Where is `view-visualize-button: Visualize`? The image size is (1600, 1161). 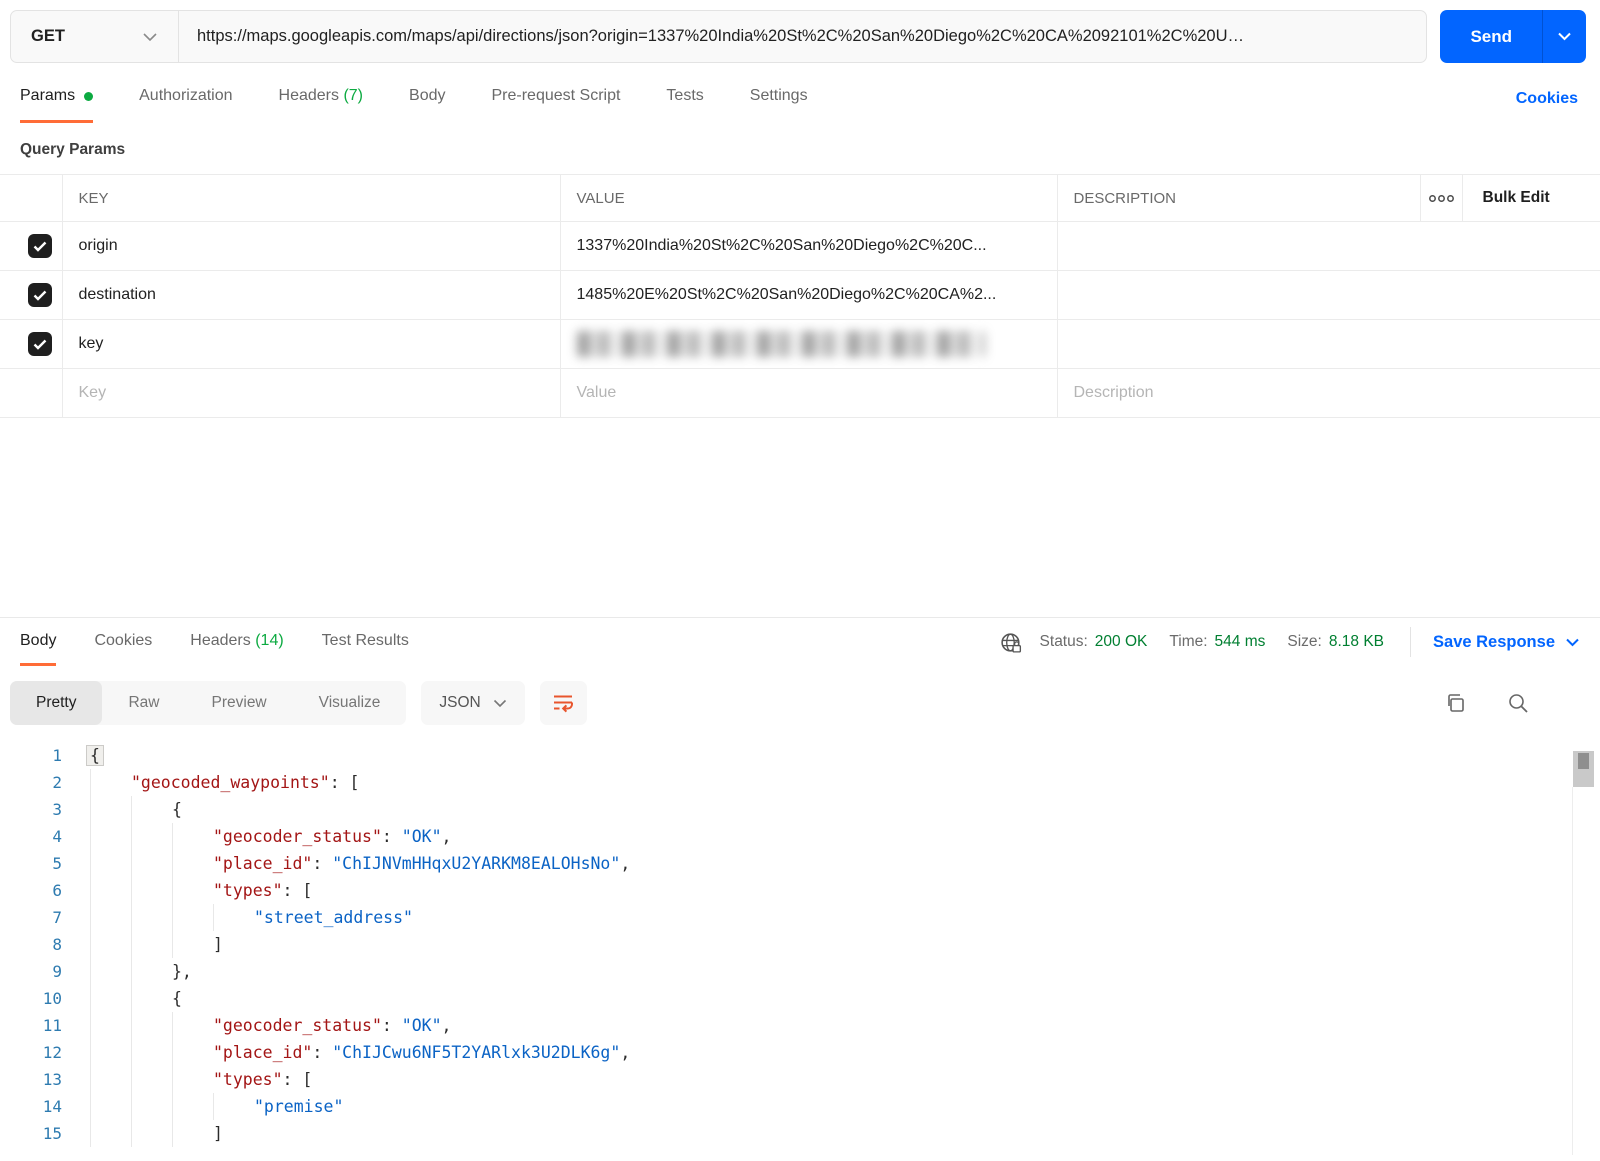 view-visualize-button: Visualize is located at coordinates (350, 703).